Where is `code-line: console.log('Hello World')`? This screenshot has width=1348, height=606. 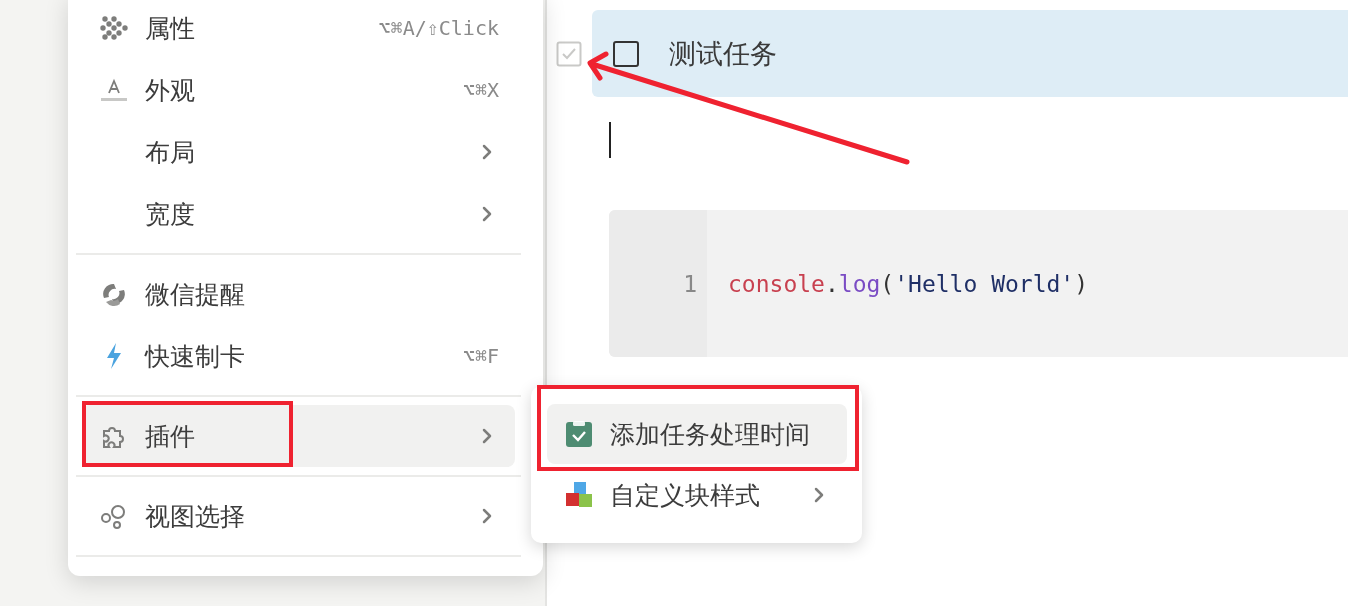 code-line: console.log('Hello World') is located at coordinates (908, 284).